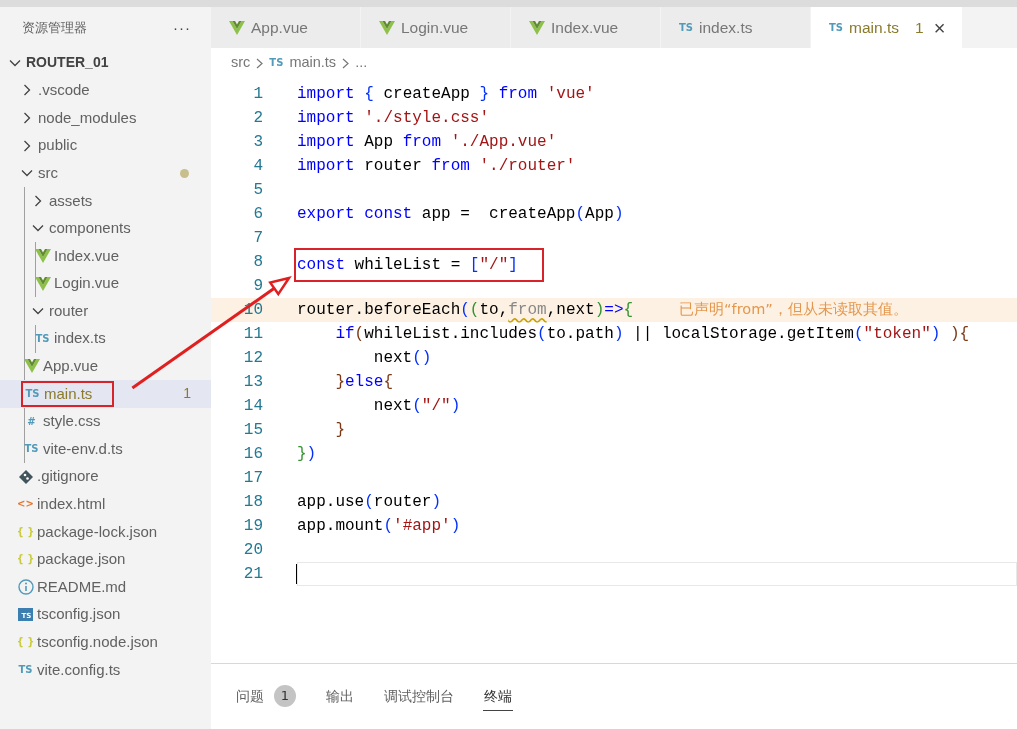 Image resolution: width=1017 pixels, height=729 pixels. I want to click on code-line: app.mount('#app'), so click(379, 526).